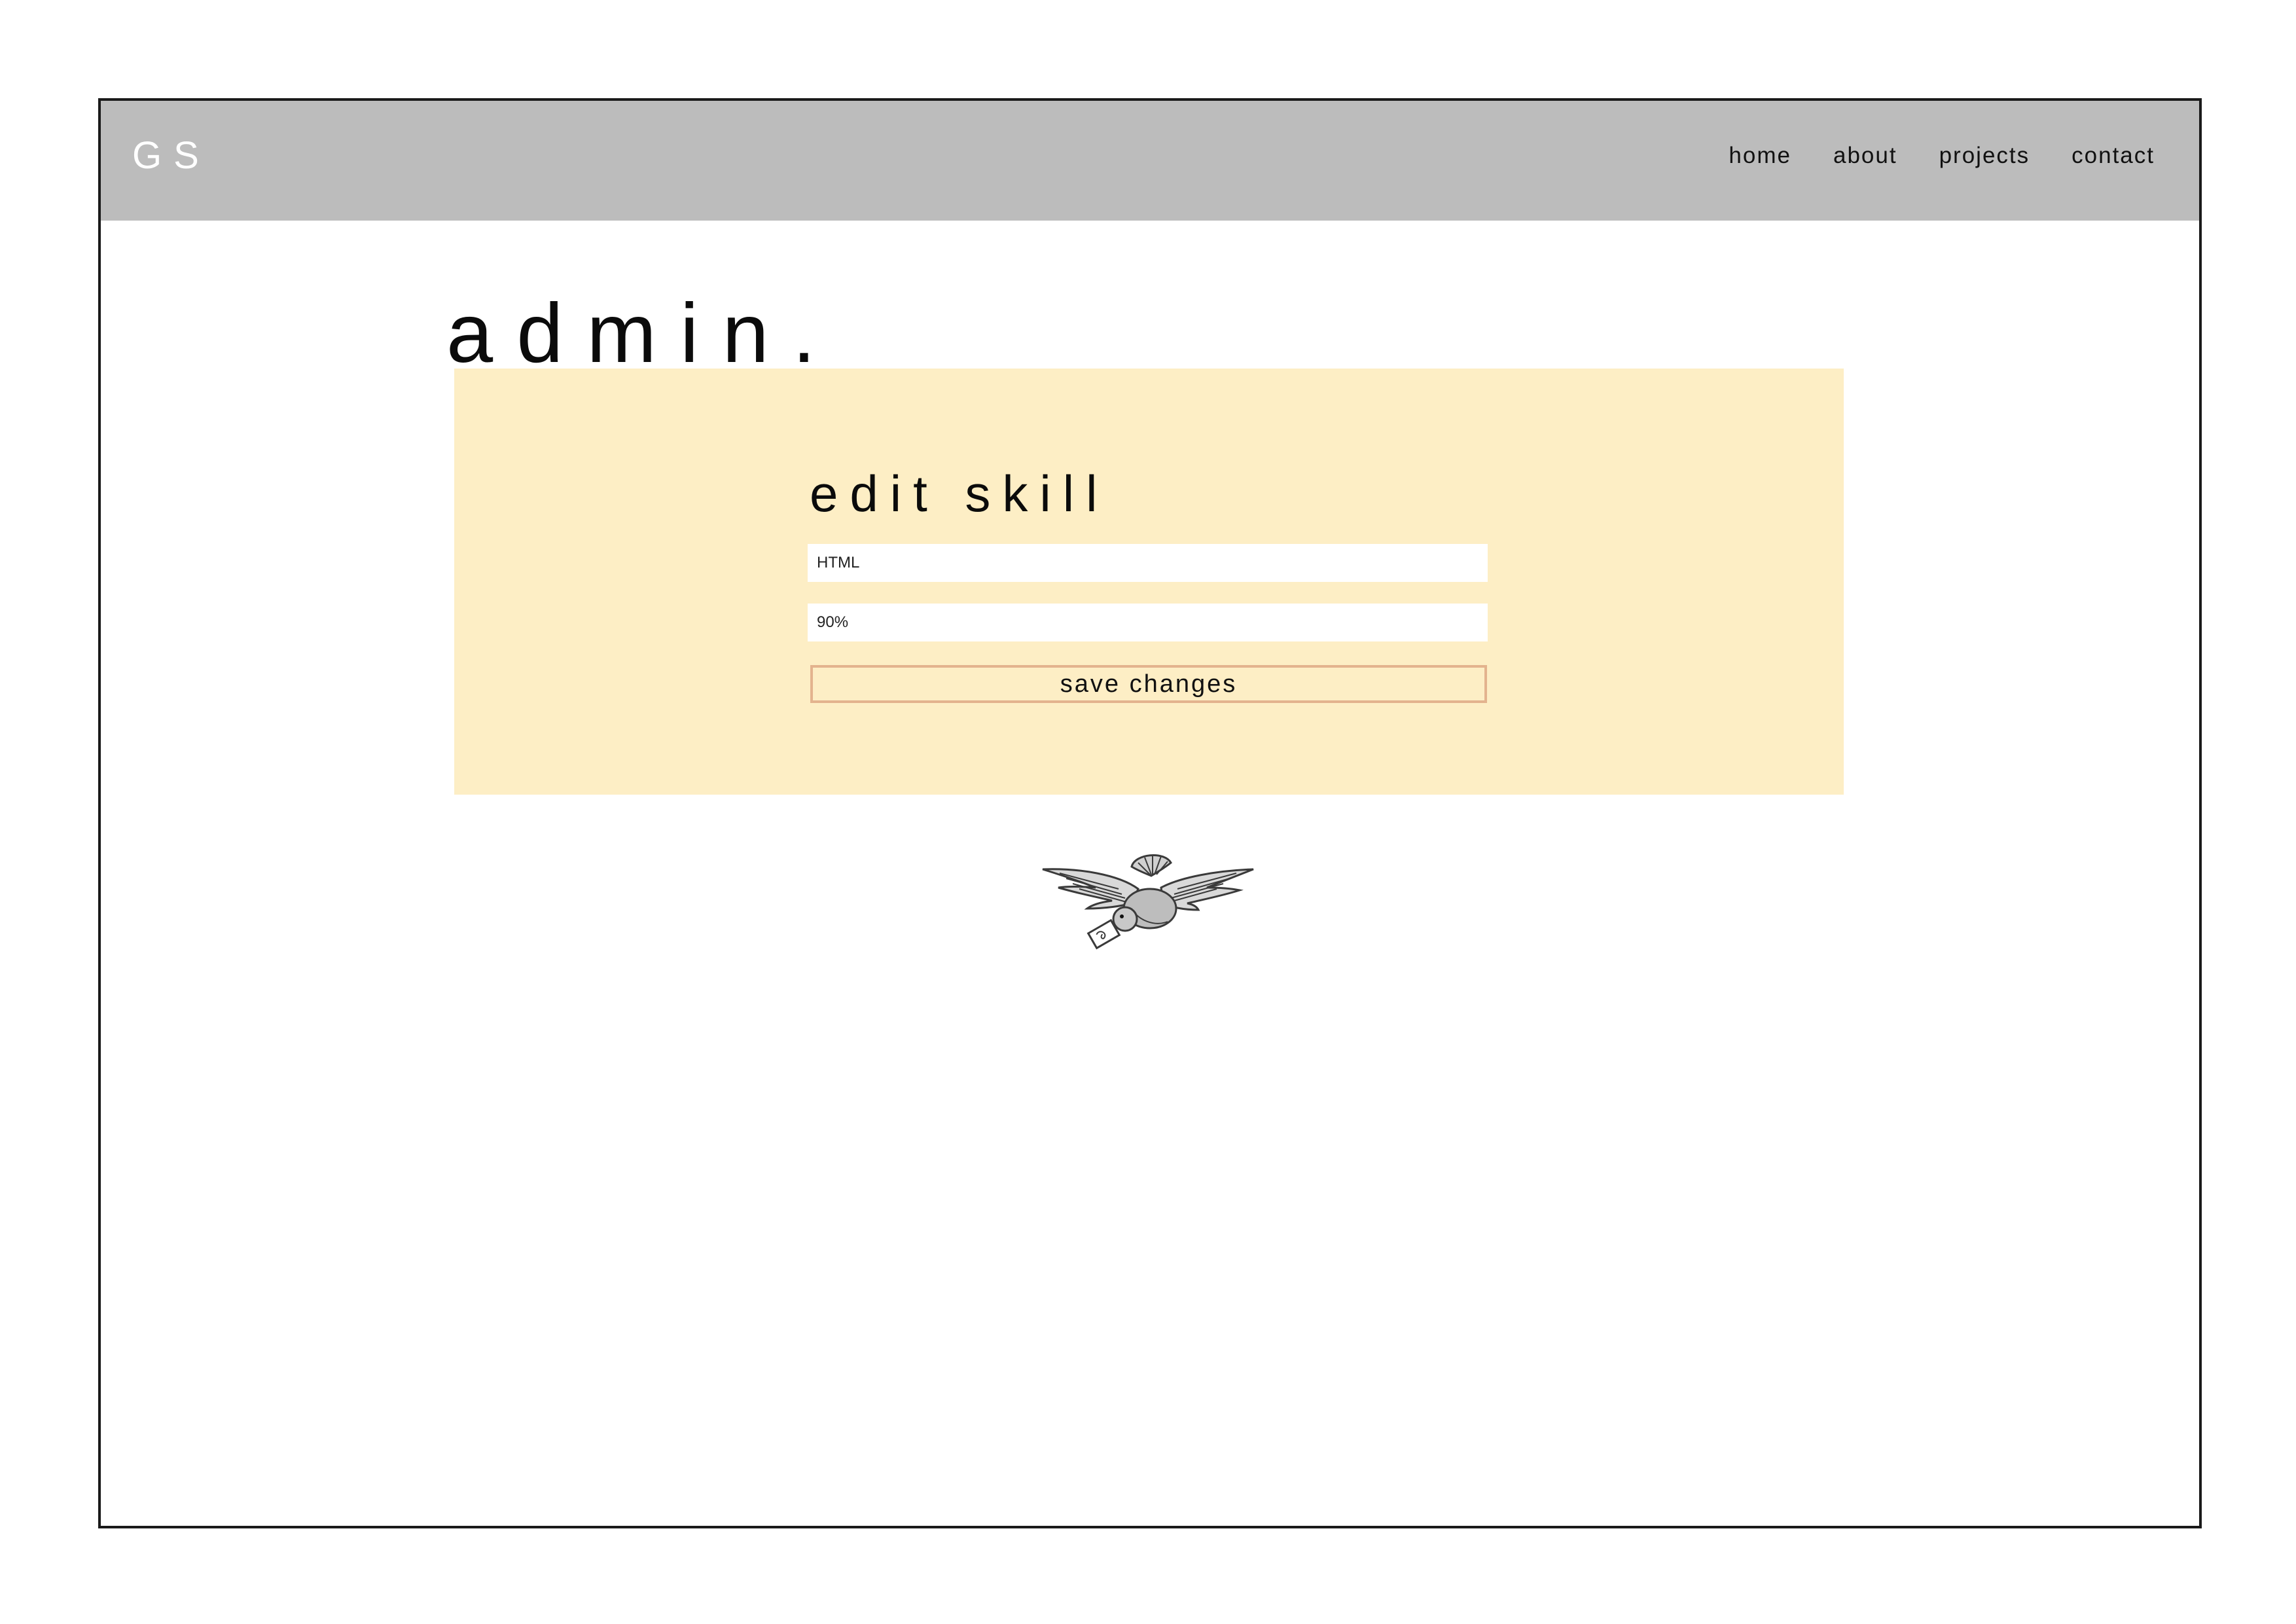 The width and height of the screenshot is (2296, 1624). What do you see at coordinates (1865, 155) in the screenshot?
I see `nav-about-link: about` at bounding box center [1865, 155].